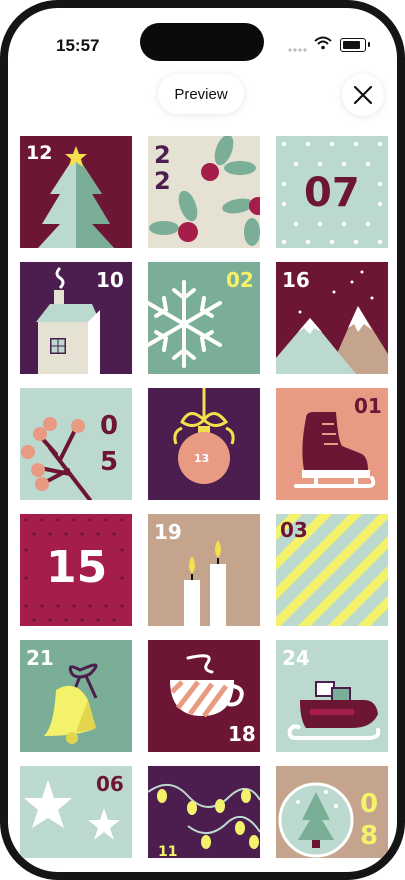  Describe the element at coordinates (369, 820) in the screenshot. I see `tile-day-number: 08` at that location.